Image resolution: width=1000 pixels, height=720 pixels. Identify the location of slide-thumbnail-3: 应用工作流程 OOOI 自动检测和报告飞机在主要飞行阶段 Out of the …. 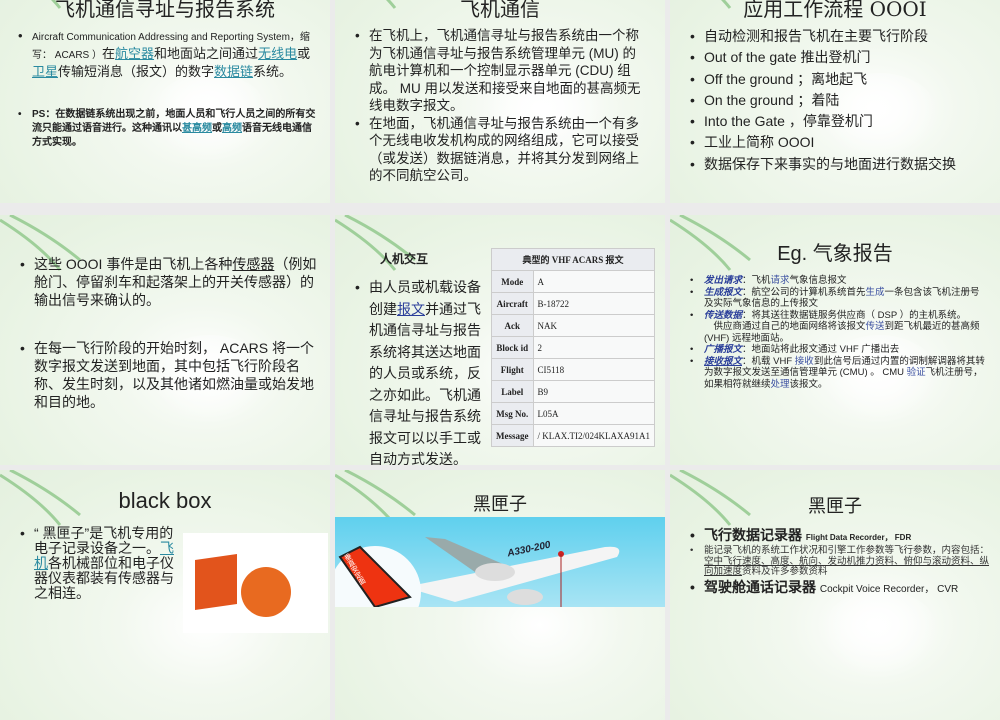
(835, 101).